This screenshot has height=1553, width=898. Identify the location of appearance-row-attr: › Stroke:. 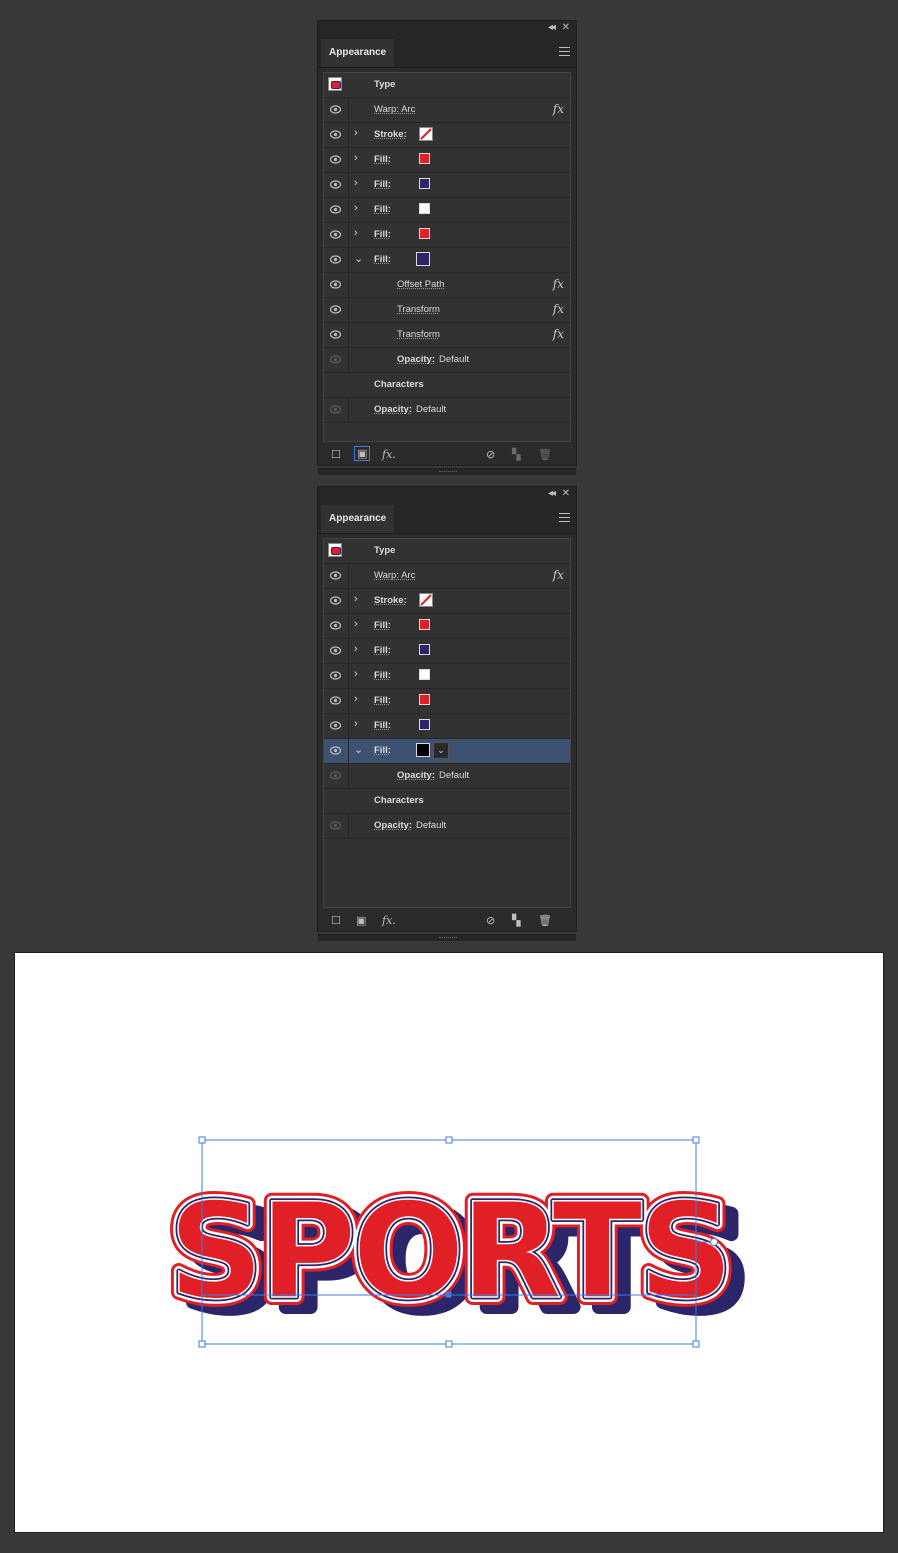
(447, 135).